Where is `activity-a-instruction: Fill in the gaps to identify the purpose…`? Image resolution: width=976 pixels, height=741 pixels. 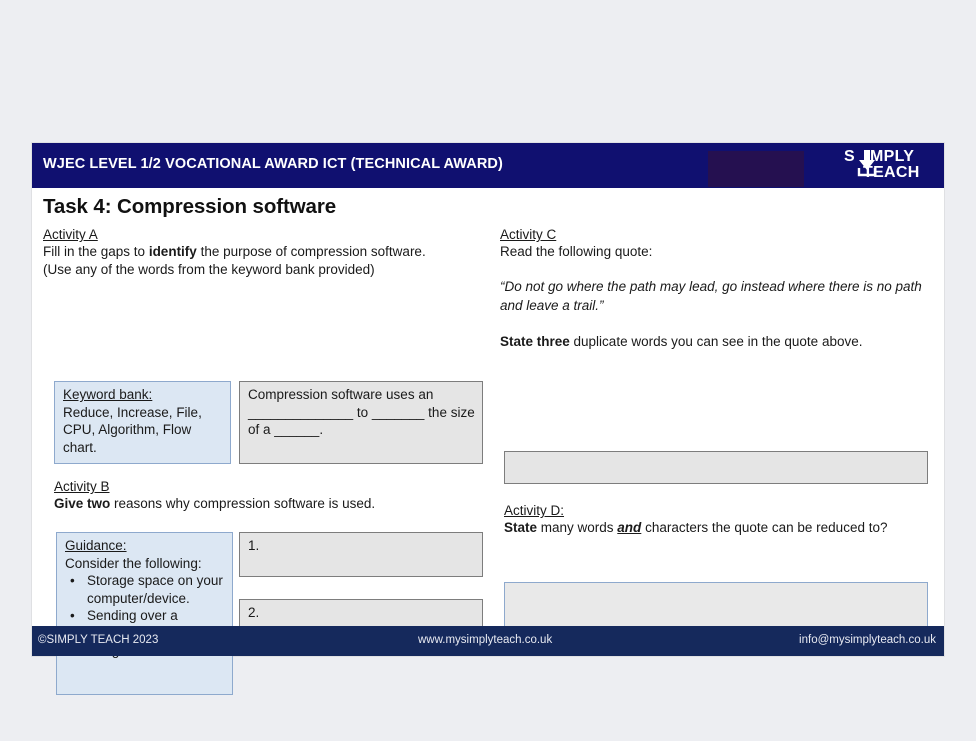 activity-a-instruction: Fill in the gaps to identify the purpose… is located at coordinates (268, 260).